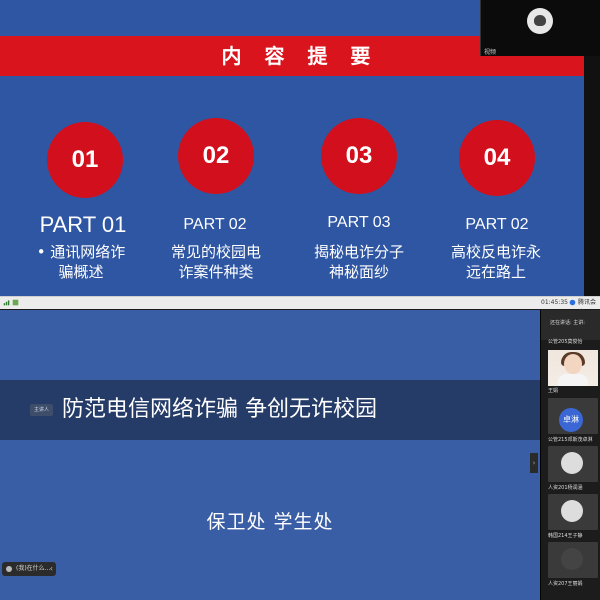 The height and width of the screenshot is (600, 600). Describe the element at coordinates (216, 156) in the screenshot. I see `part-02-circle: 02` at that location.